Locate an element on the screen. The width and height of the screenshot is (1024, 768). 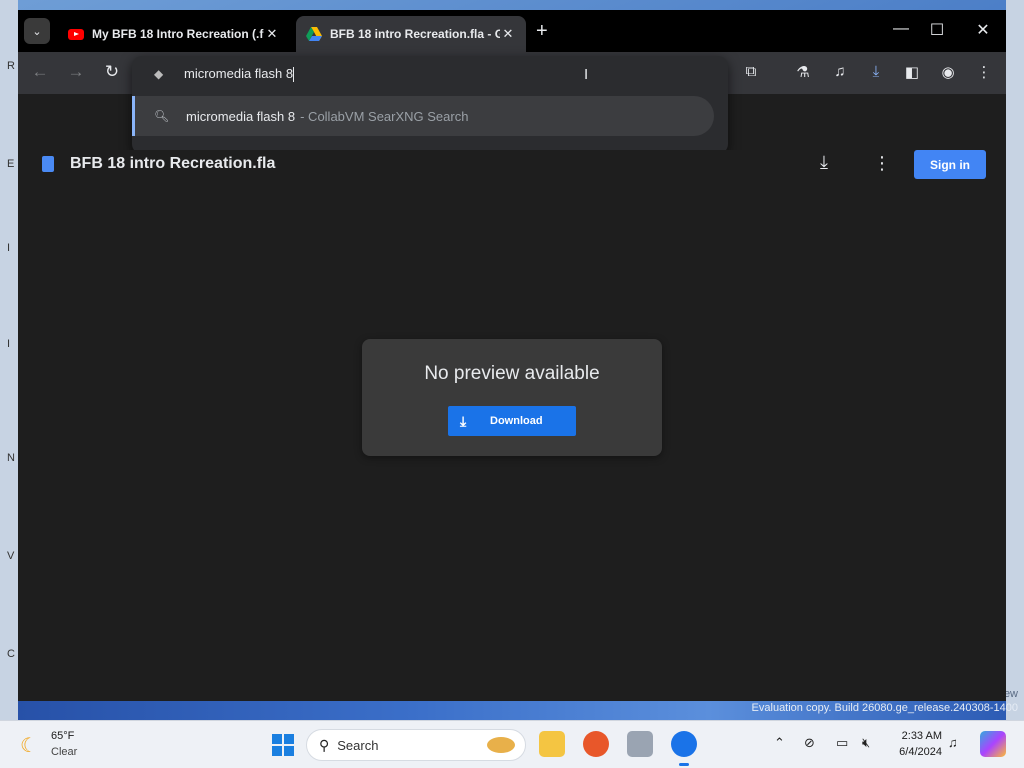
address-input: micromedia flash 8 is located at coordinates (384, 74).